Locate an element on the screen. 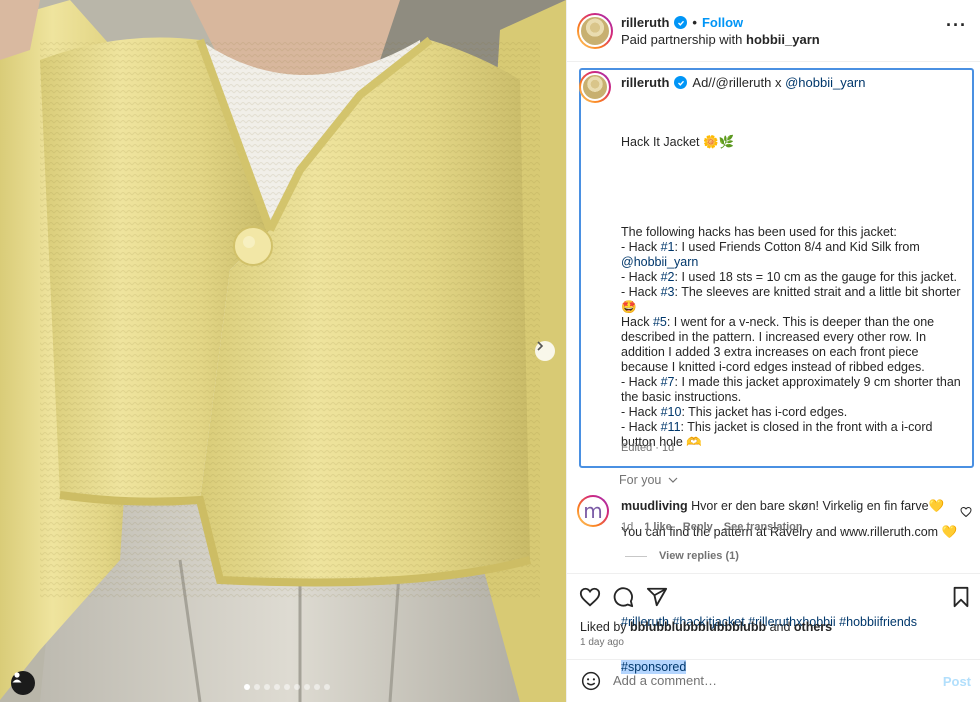 The image size is (980, 702). more-options-icon: ··· is located at coordinates (956, 25).